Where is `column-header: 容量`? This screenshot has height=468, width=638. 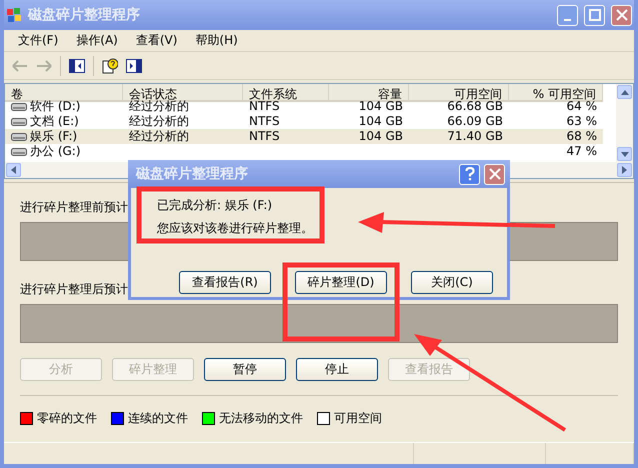 column-header: 容量 is located at coordinates (369, 93).